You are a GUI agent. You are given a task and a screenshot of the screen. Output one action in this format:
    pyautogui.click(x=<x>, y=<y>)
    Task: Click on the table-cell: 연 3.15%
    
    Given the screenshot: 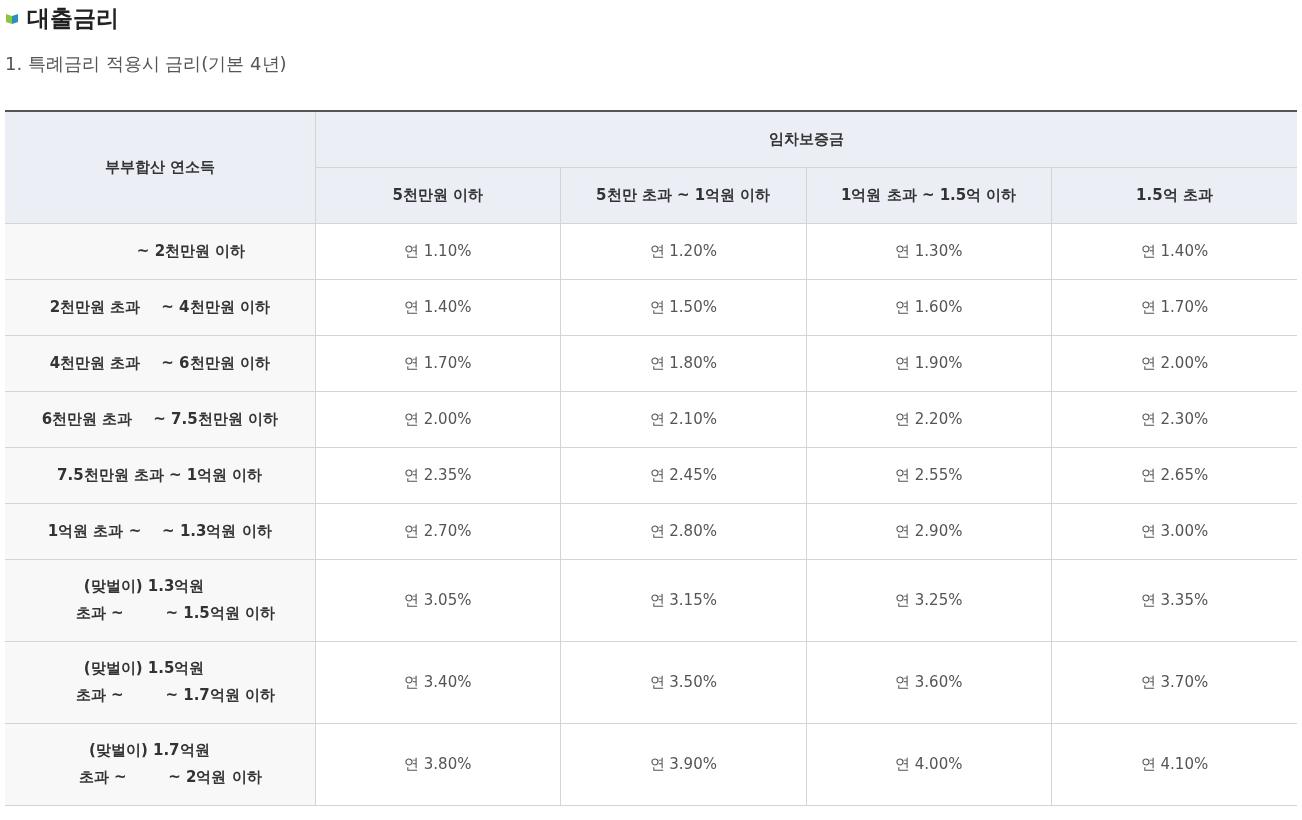 What is the action you would take?
    pyautogui.click(x=683, y=600)
    